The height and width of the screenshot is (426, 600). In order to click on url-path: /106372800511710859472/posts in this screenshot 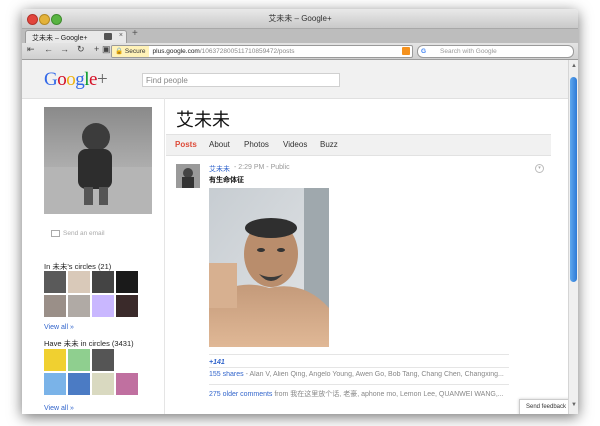, I will do `click(247, 51)`.